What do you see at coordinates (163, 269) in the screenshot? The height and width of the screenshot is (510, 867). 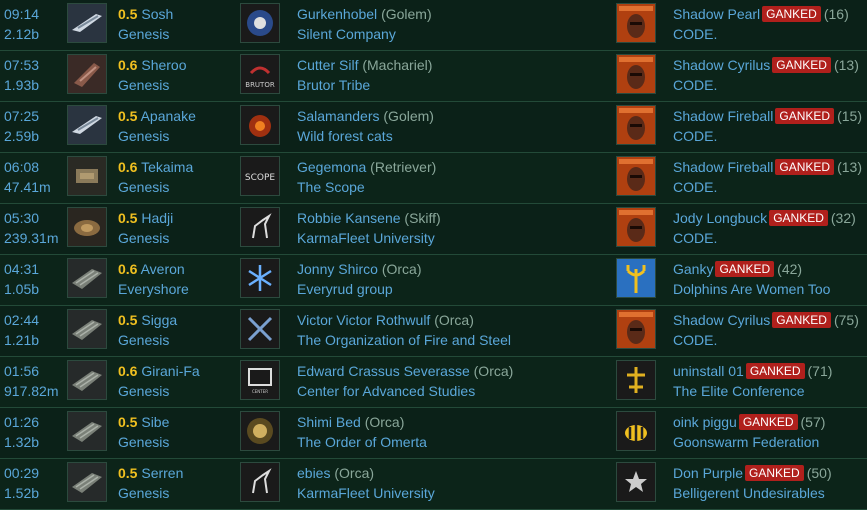 I see `system-link: Averon` at bounding box center [163, 269].